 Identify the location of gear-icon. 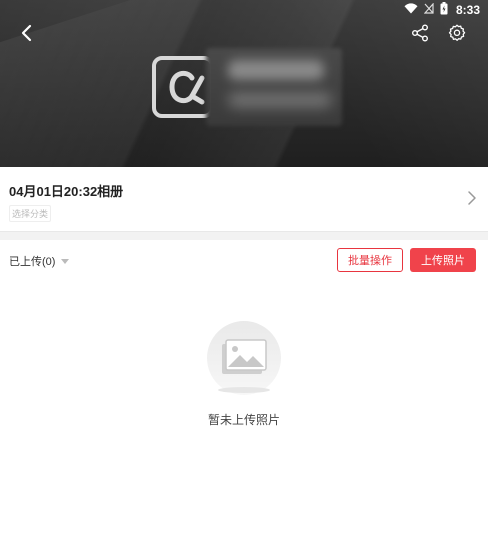
(457, 35).